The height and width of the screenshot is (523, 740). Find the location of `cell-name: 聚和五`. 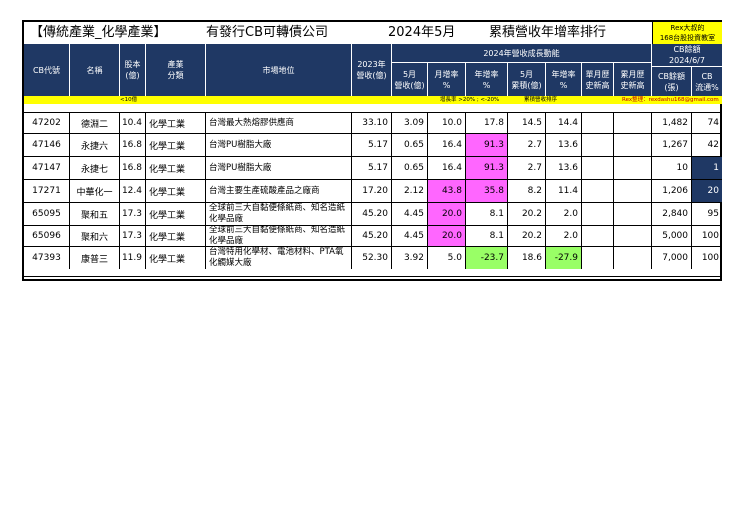

cell-name: 聚和五 is located at coordinates (95, 214).